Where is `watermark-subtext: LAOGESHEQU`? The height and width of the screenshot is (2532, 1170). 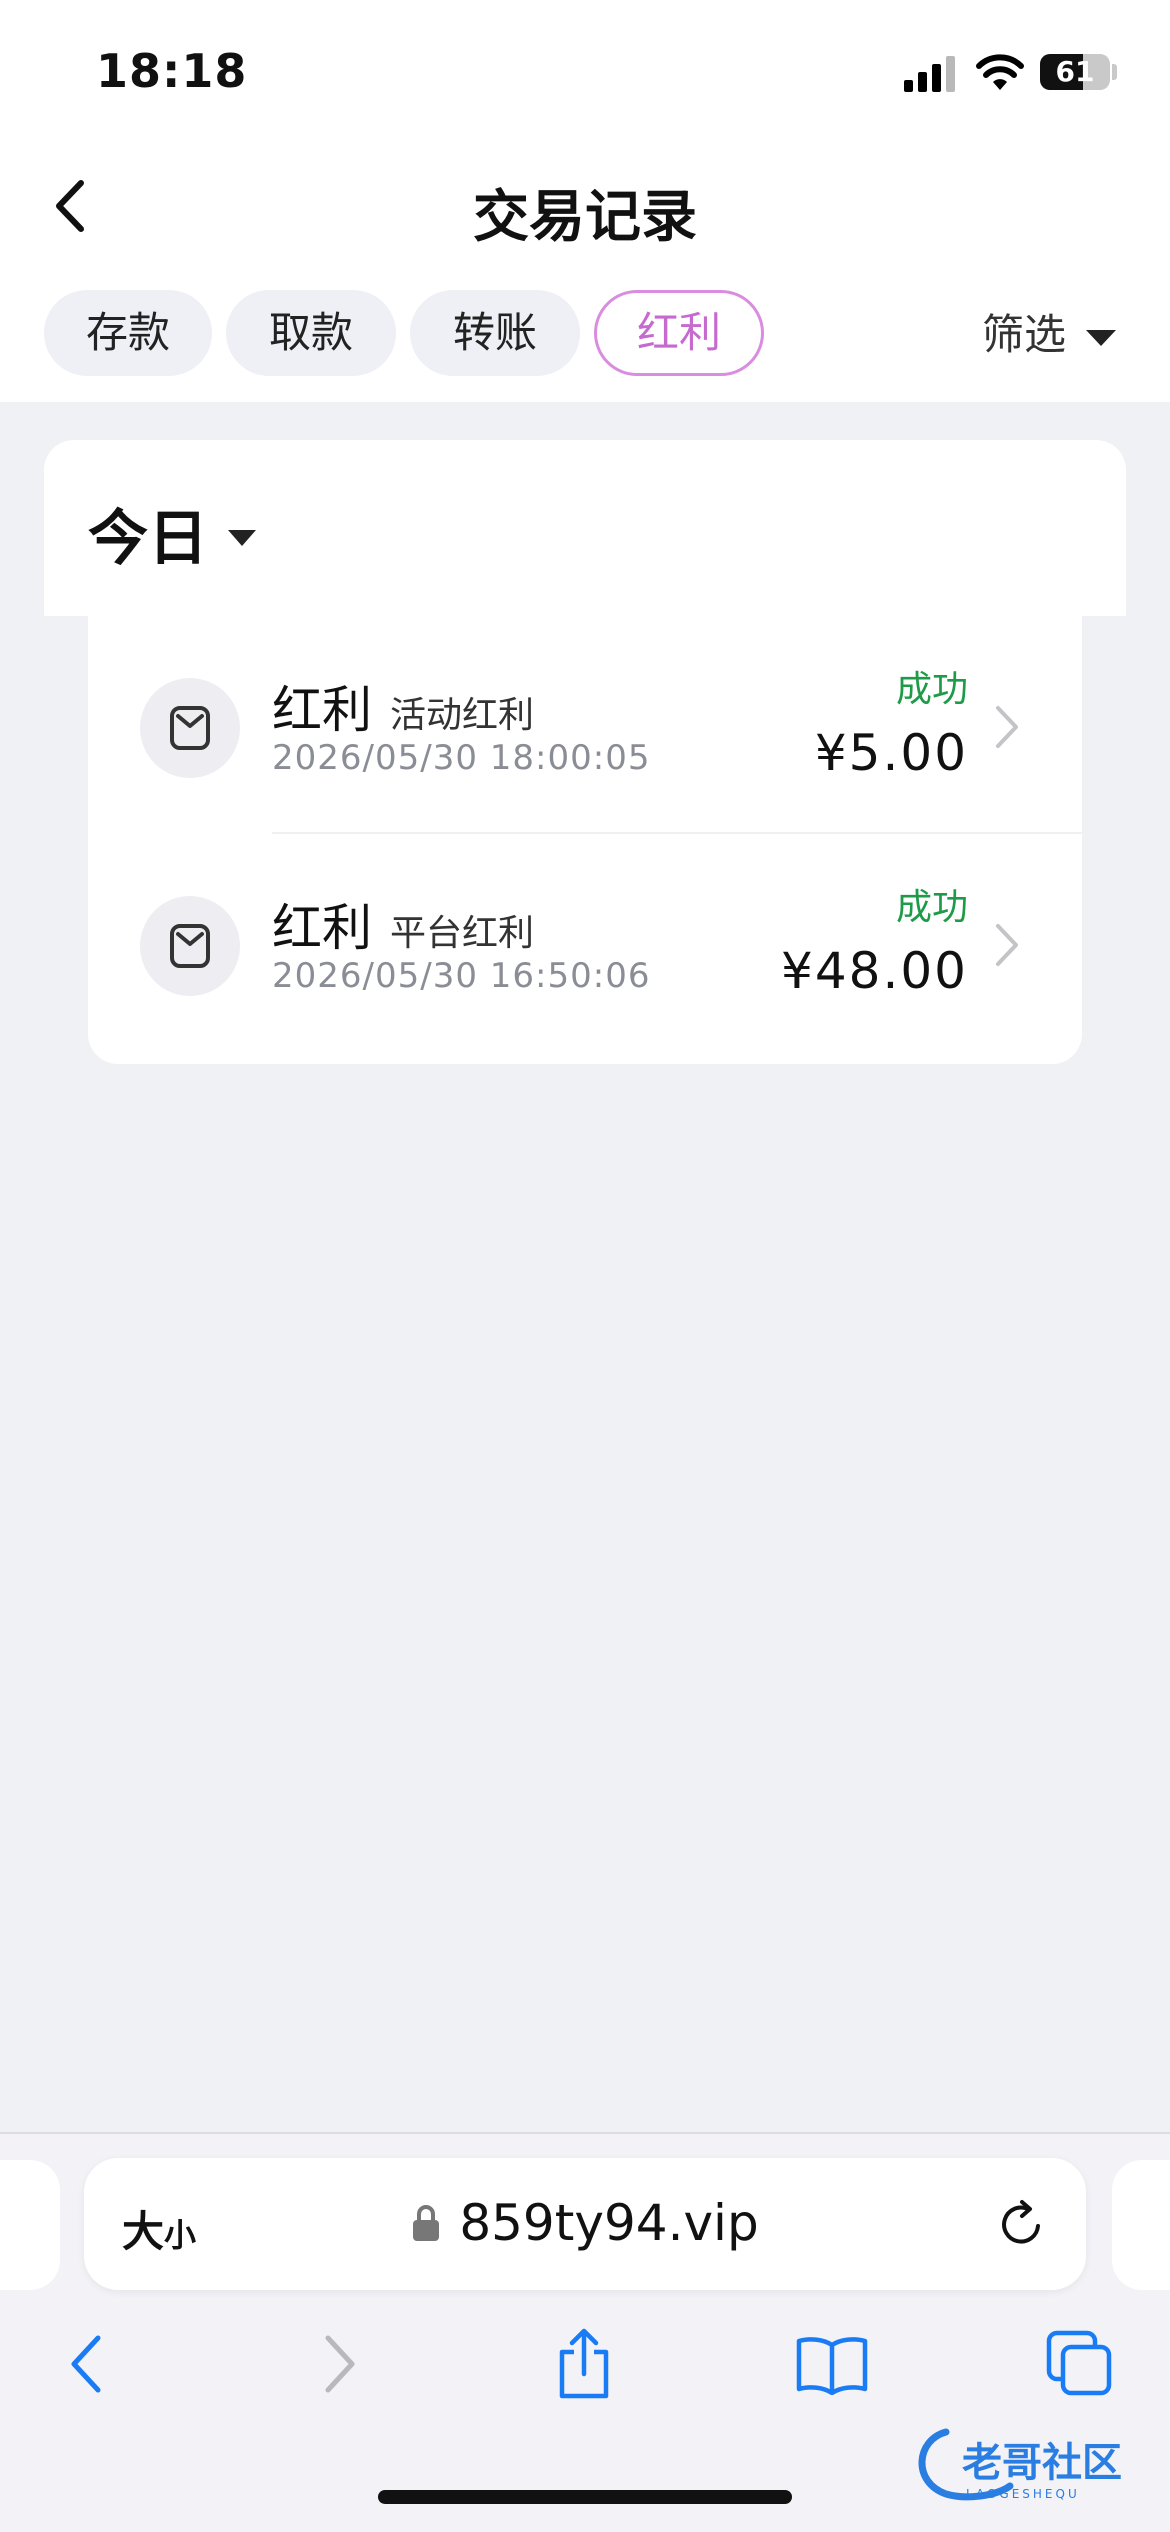 watermark-subtext: LAOGESHEQU is located at coordinates (1023, 2494).